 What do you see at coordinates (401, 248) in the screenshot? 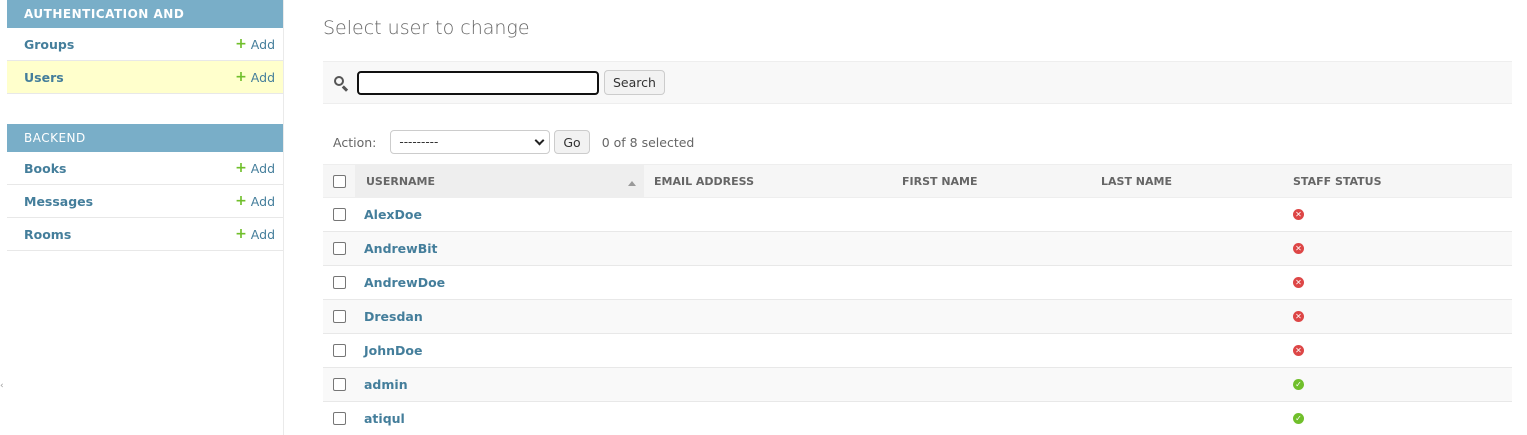
I see `username-link: AndrewBit` at bounding box center [401, 248].